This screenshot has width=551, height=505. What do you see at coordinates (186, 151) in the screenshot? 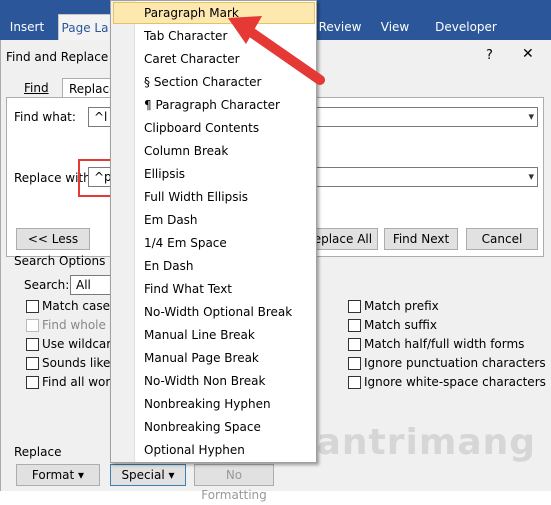
I see `menu-item-column-break: Column Break` at bounding box center [186, 151].